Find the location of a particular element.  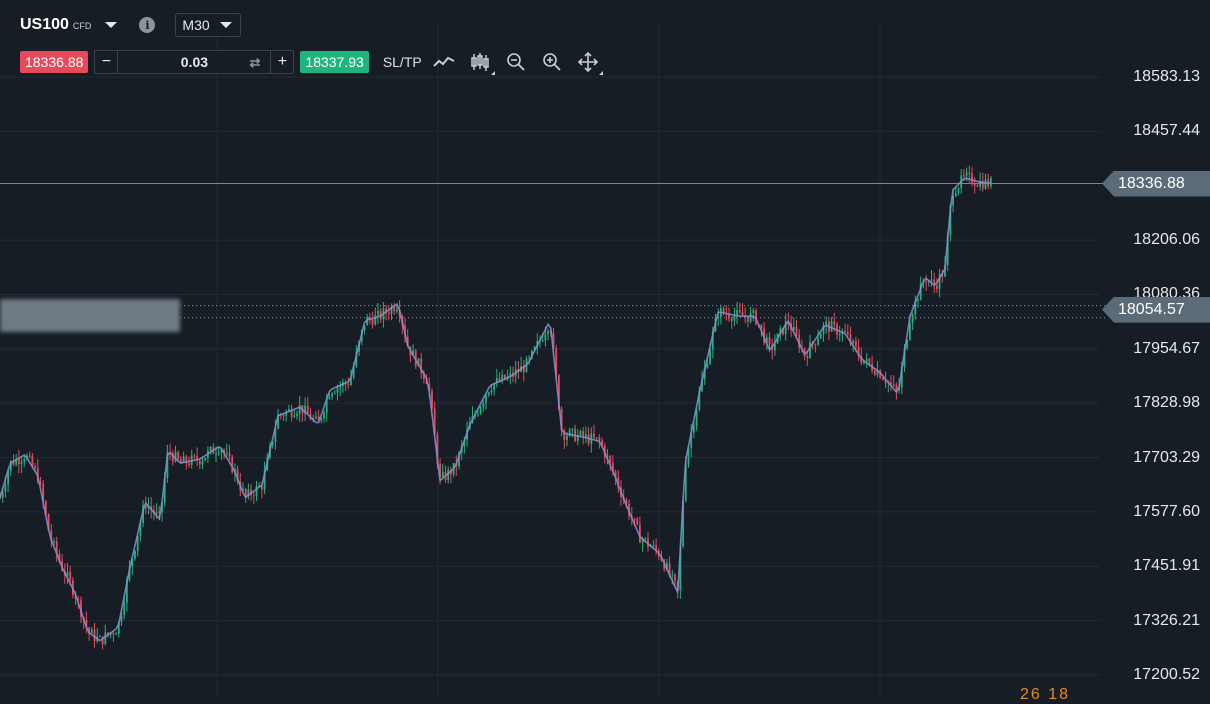

price-axis-label: 17200.52 is located at coordinates (1166, 674).